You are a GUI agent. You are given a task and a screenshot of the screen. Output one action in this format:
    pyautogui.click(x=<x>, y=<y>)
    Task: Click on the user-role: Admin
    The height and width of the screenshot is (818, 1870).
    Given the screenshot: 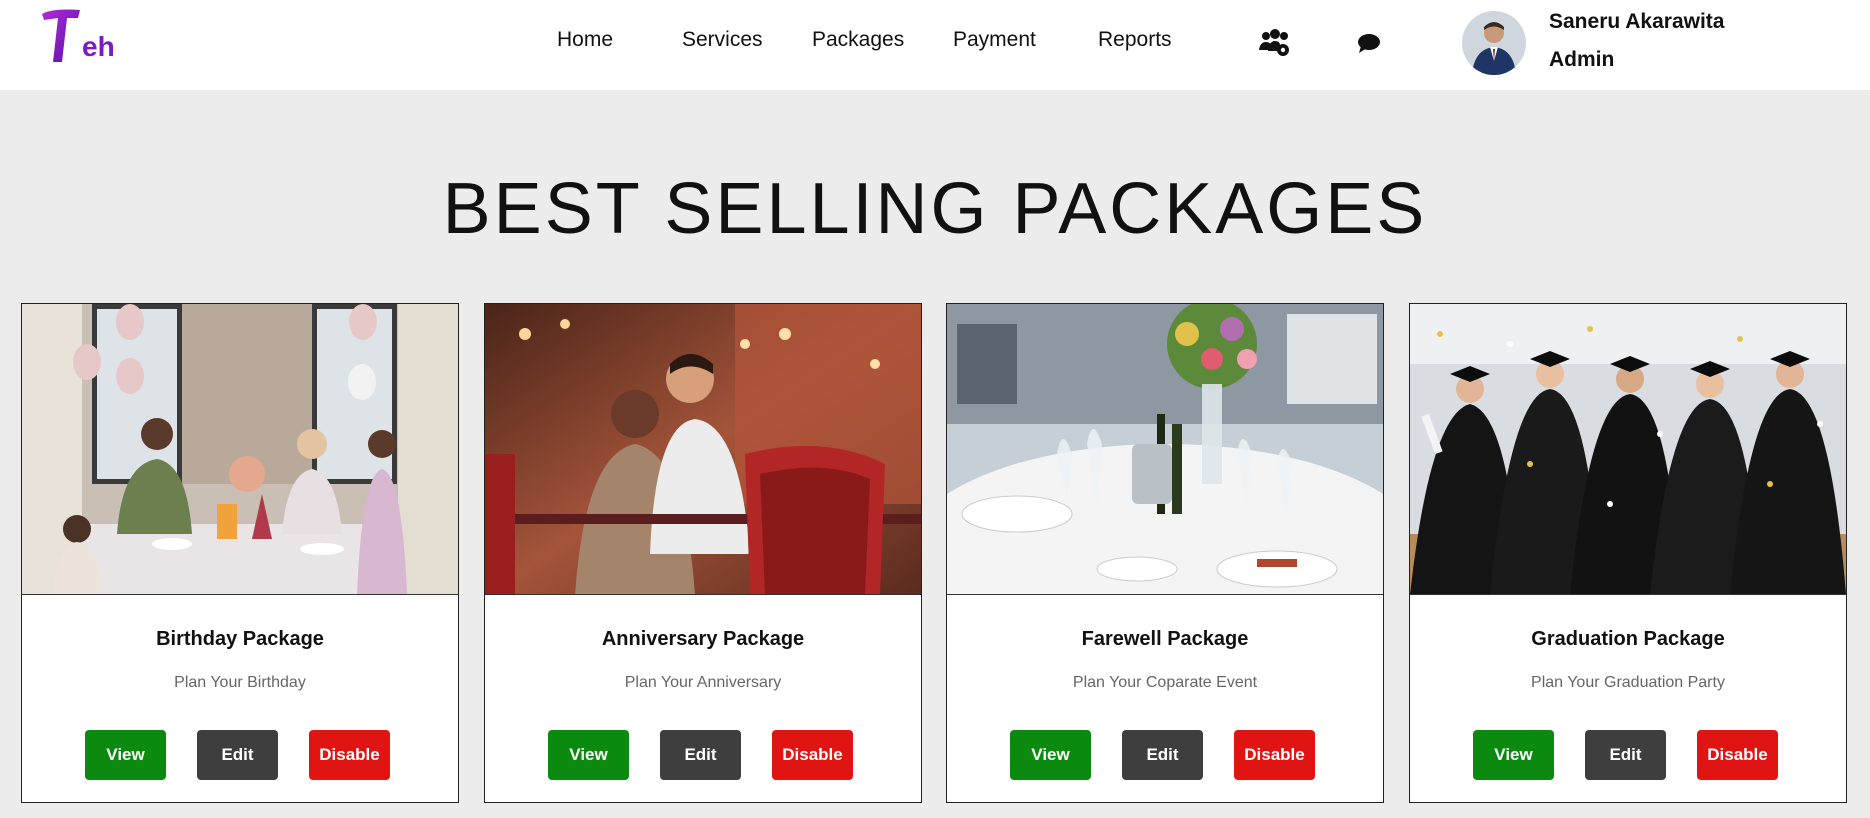 What is the action you would take?
    pyautogui.click(x=1582, y=59)
    